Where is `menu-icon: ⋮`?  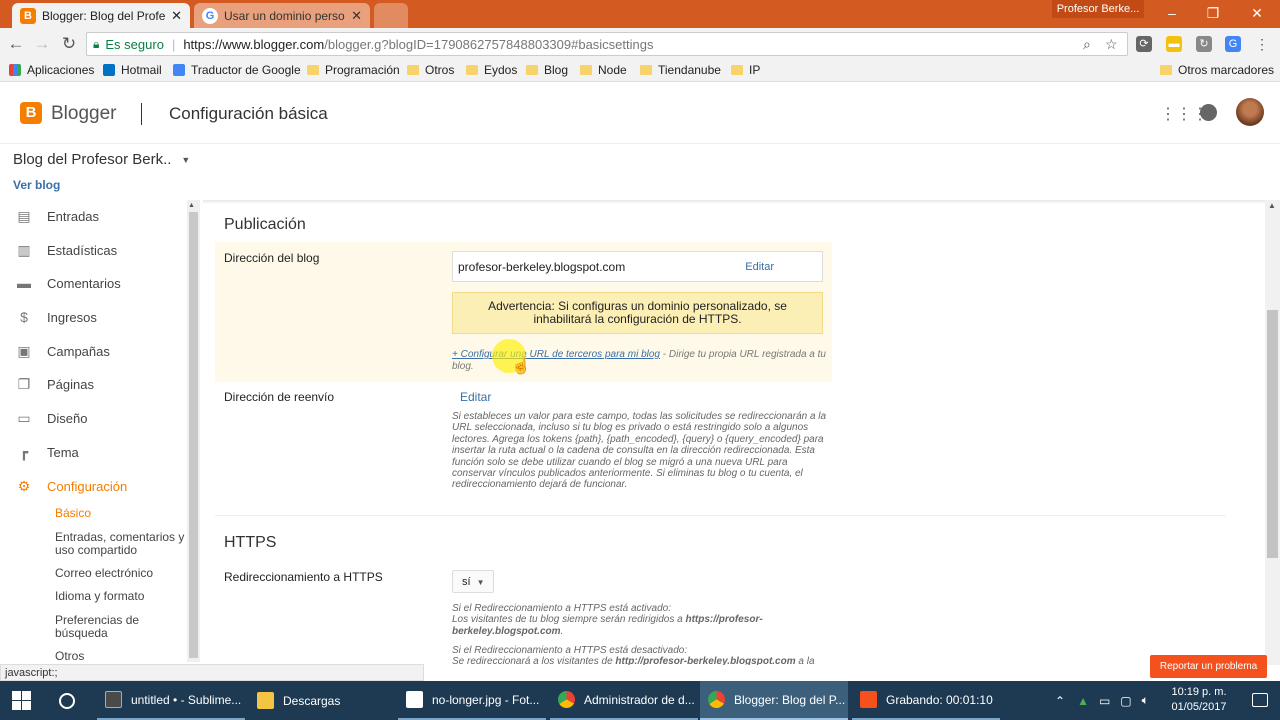
menu-icon: ⋮ is located at coordinates (1262, 44).